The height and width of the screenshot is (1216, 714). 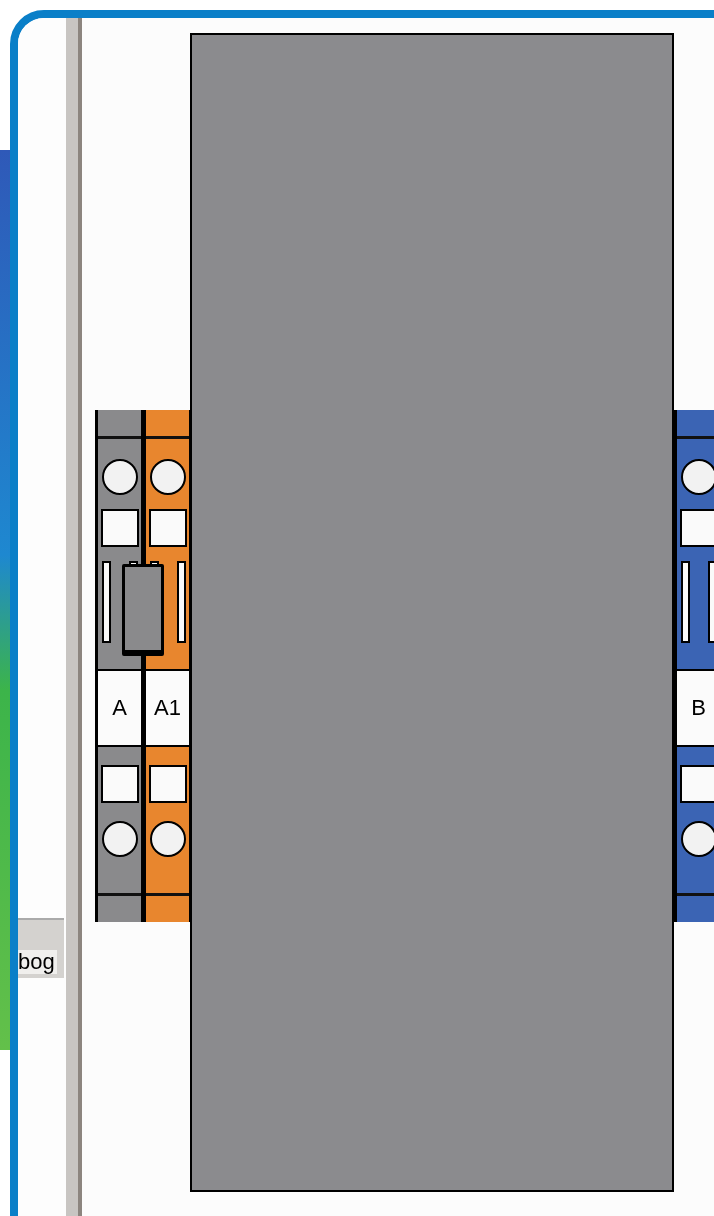 I want to click on panel-tab: bog, so click(x=41, y=948).